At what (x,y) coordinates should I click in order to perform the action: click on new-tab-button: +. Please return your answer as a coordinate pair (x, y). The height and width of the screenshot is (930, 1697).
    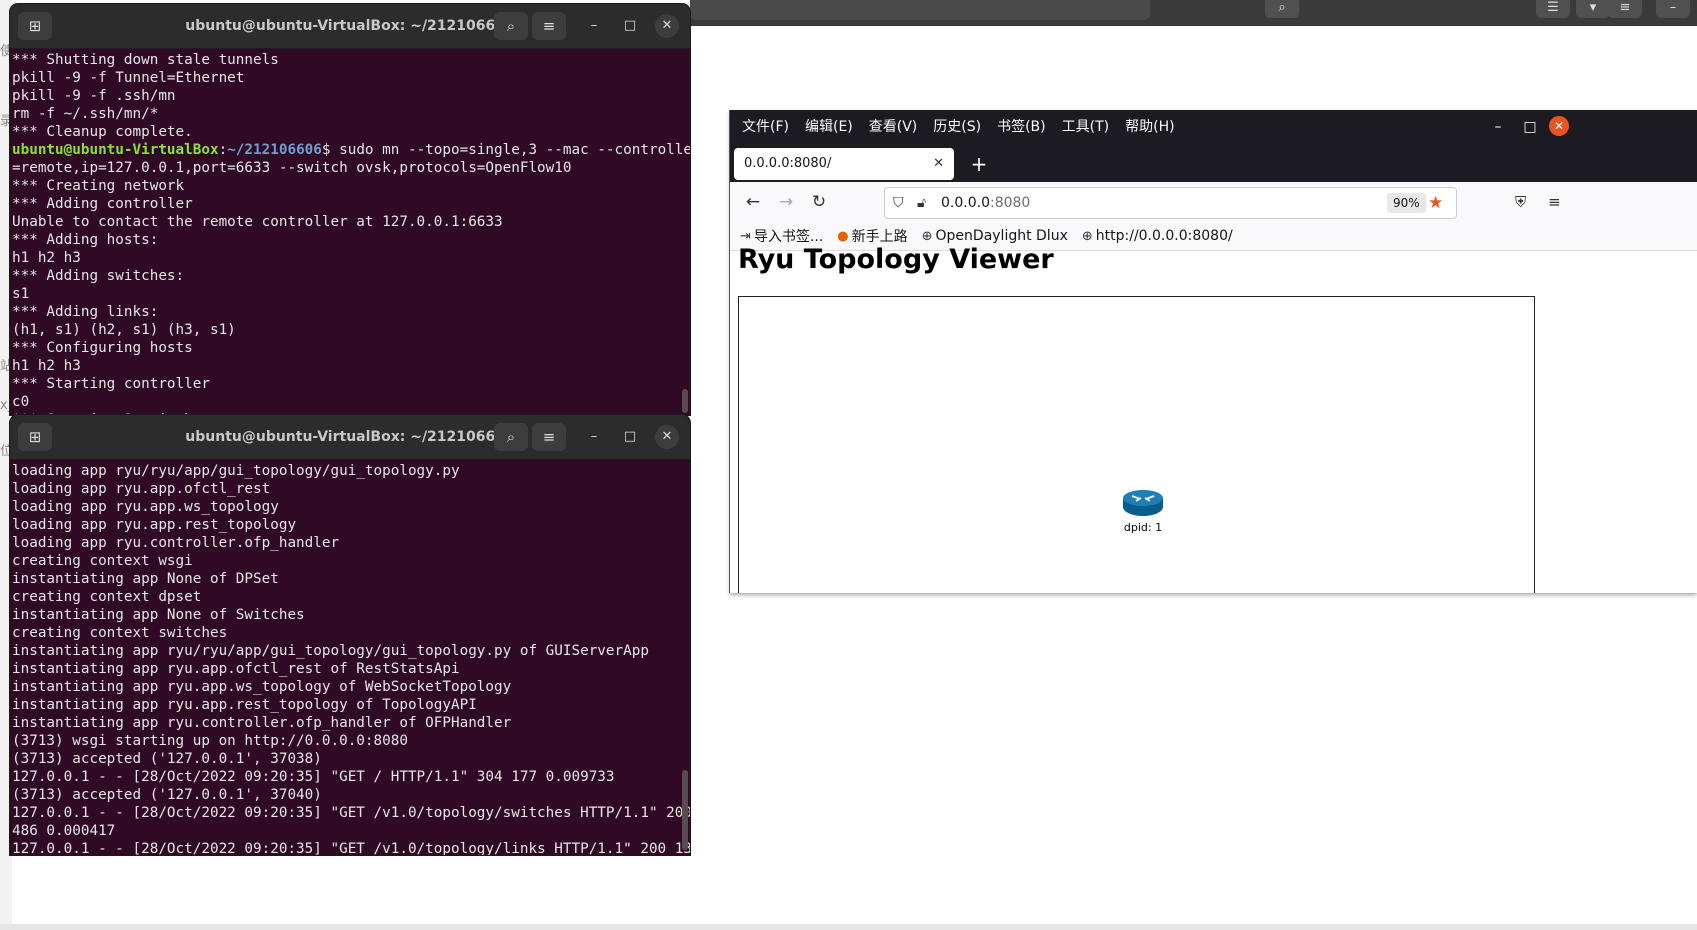
    Looking at the image, I should click on (979, 164).